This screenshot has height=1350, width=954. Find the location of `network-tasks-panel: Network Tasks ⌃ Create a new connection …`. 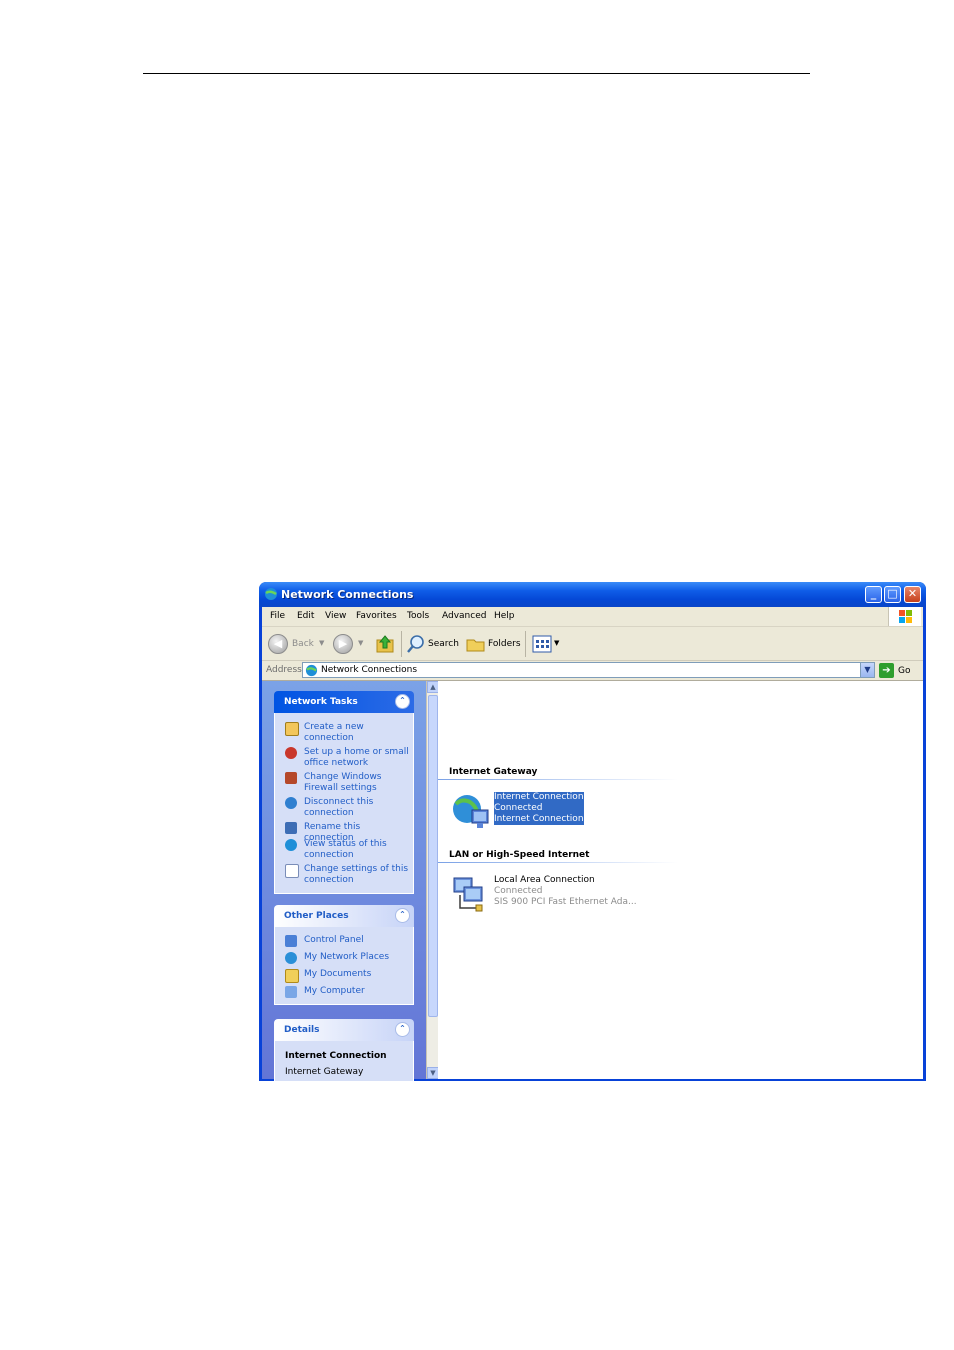

network-tasks-panel: Network Tasks ⌃ Create a new connection … is located at coordinates (344, 792).